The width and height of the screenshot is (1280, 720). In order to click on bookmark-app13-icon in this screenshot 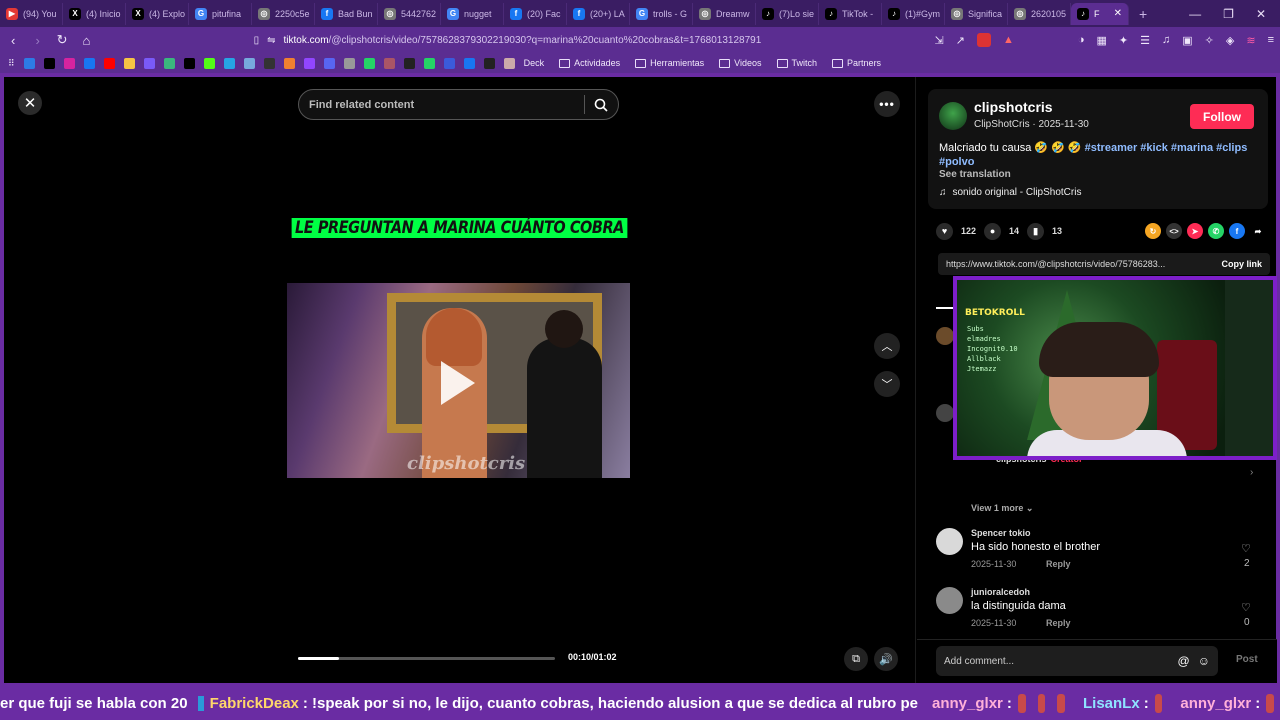, I will do `click(489, 63)`.